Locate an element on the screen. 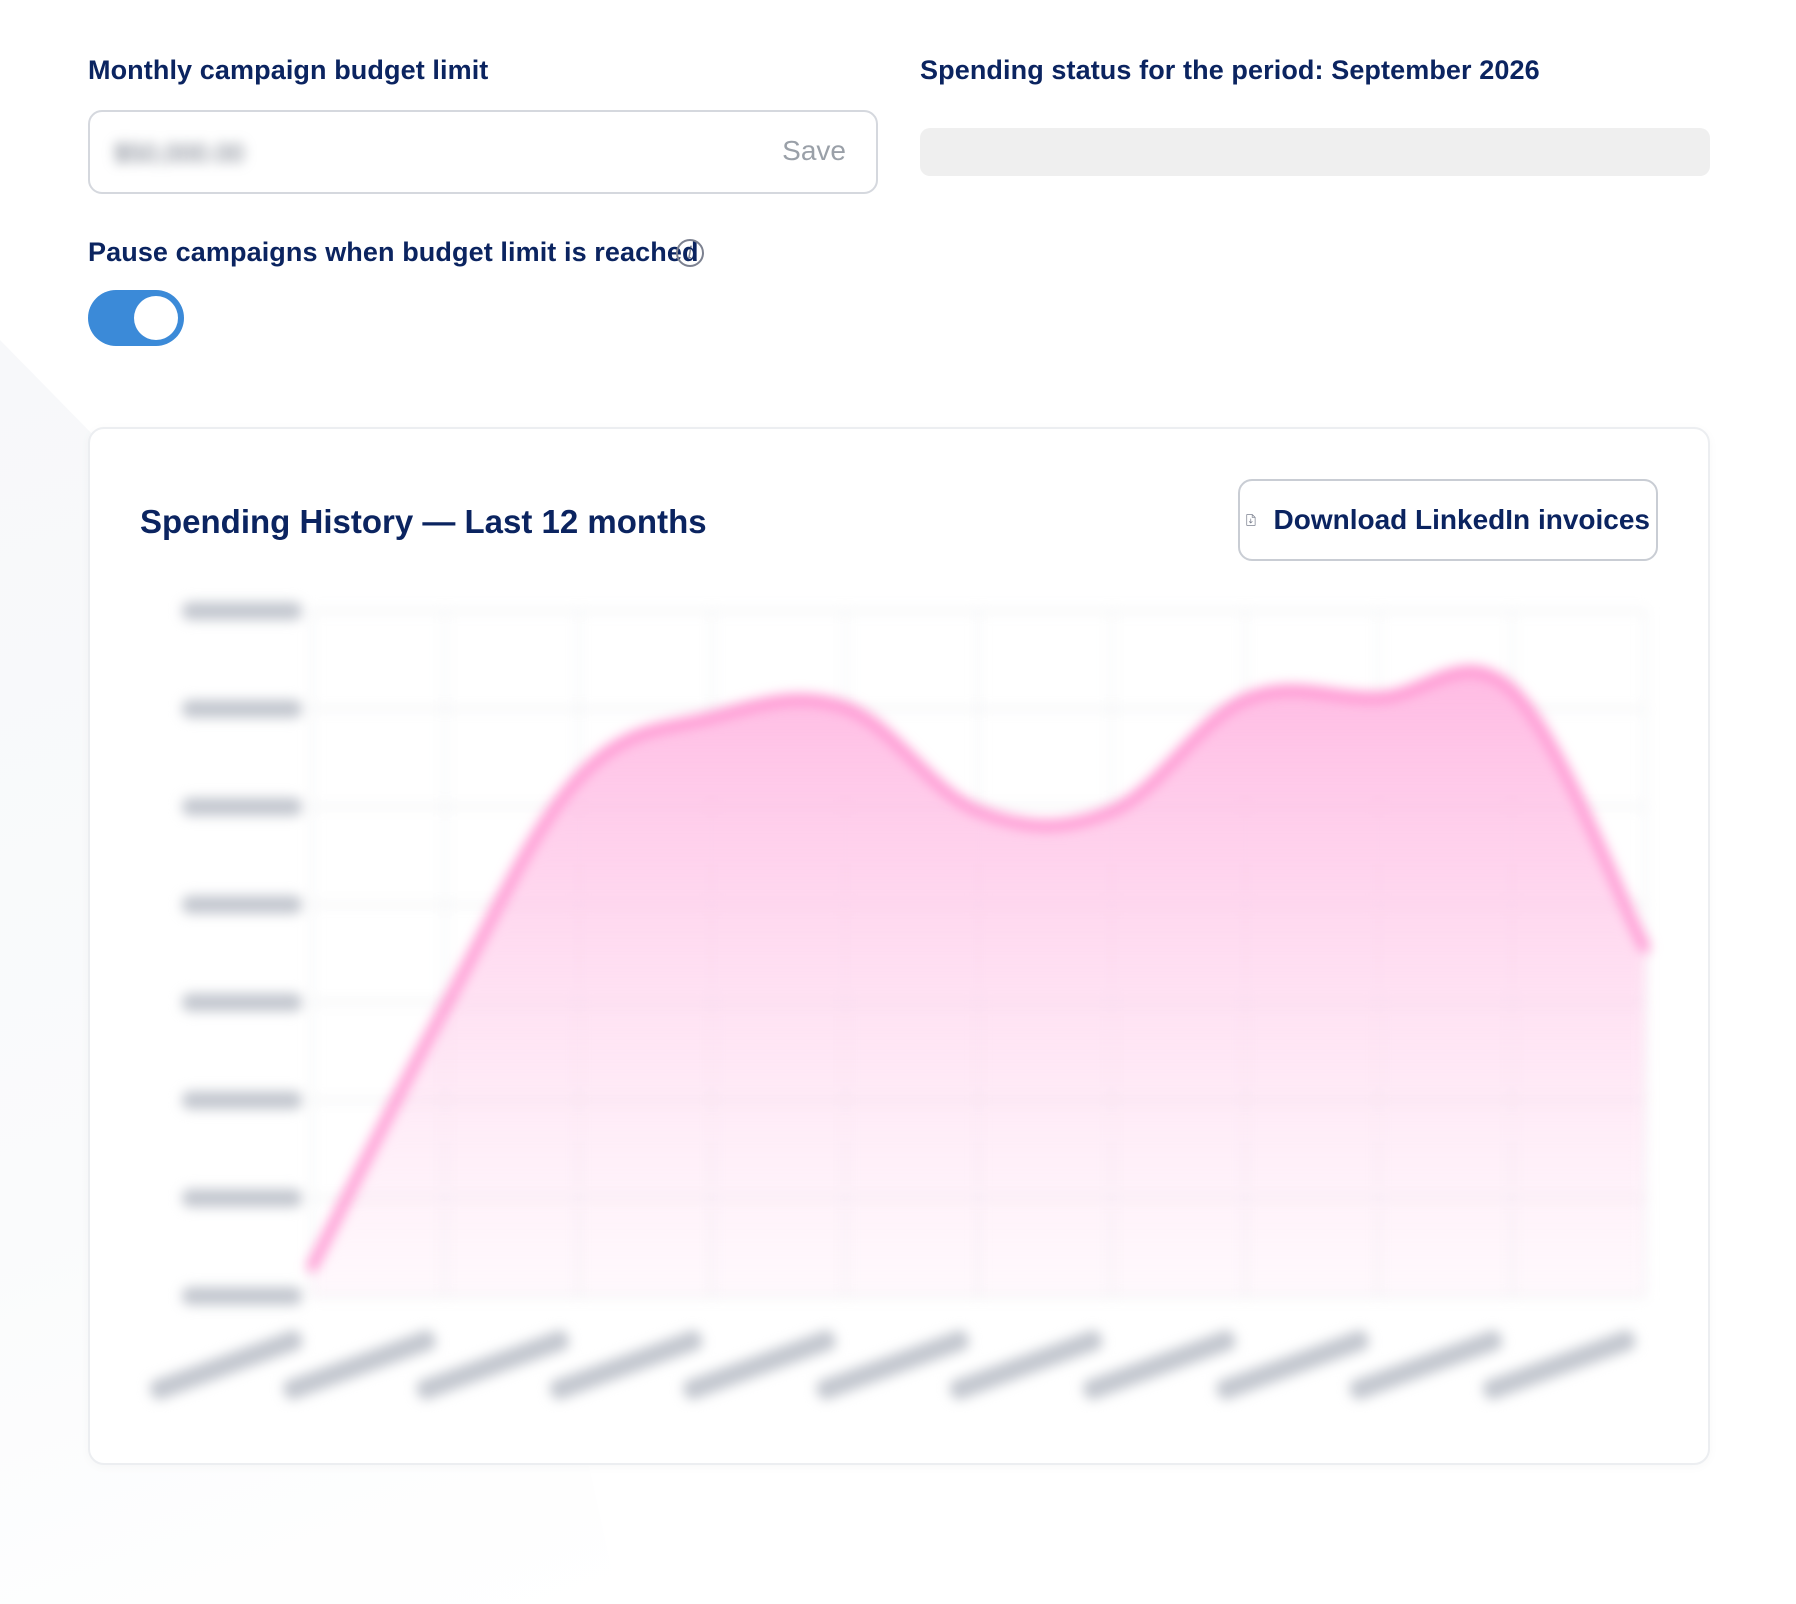 Image resolution: width=1796 pixels, height=1604 pixels. budget-limit-value: $50,000.00 is located at coordinates (179, 153).